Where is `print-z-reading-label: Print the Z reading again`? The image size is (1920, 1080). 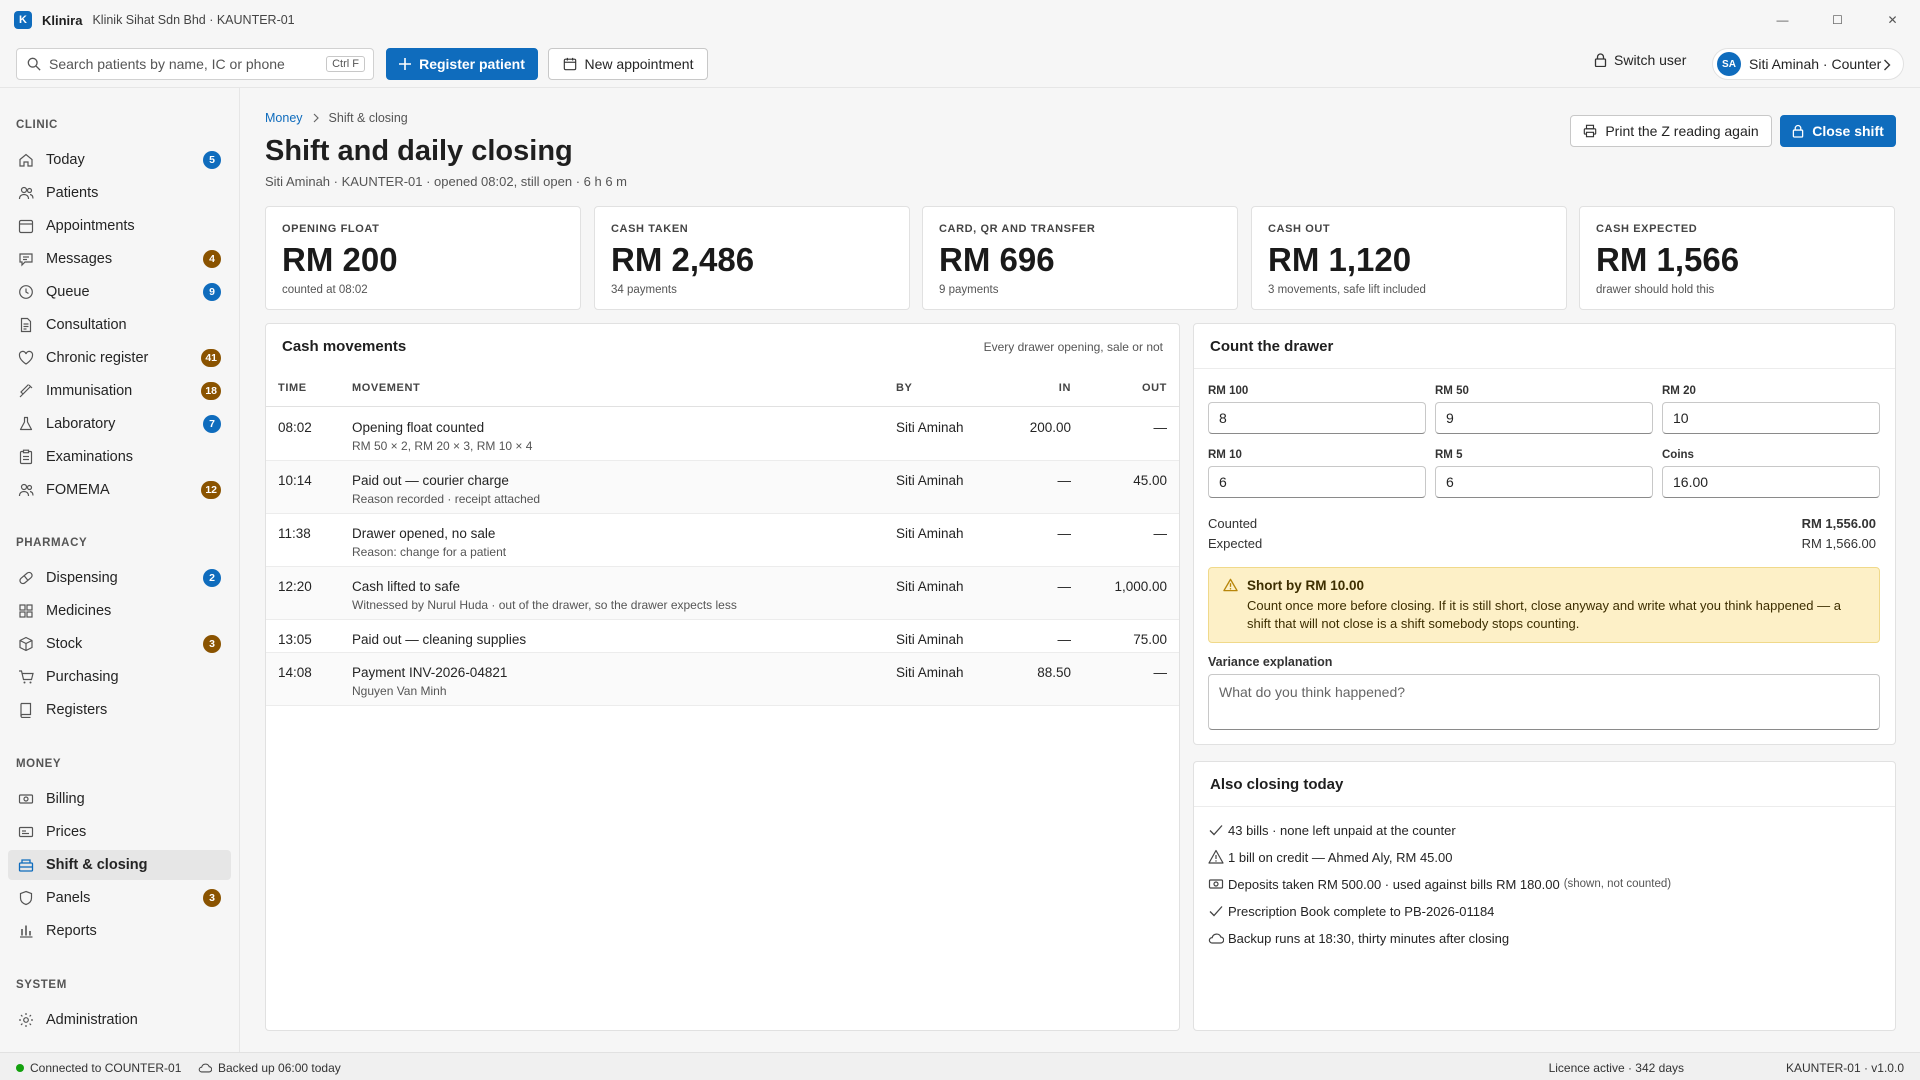 print-z-reading-label: Print the Z reading again is located at coordinates (1682, 131).